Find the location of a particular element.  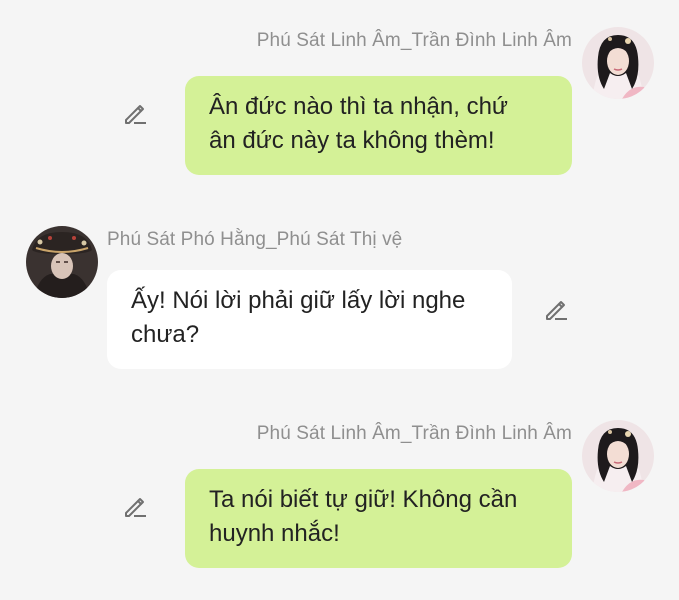

message-bubble: Ấy! Nói lời phải giữ lấy lời nghe chưa? is located at coordinates (309, 319).